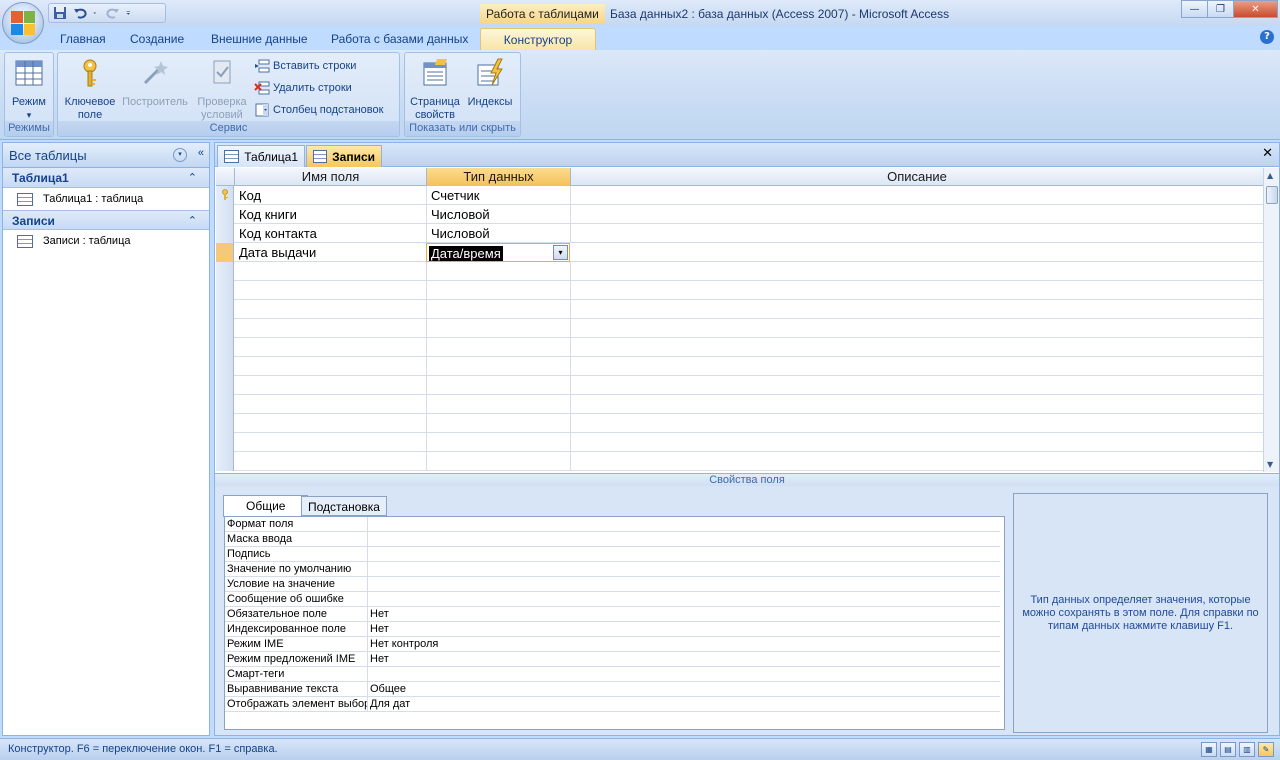 This screenshot has height=760, width=1280. I want to click on nav-collapse-icon: «, so click(201, 153).